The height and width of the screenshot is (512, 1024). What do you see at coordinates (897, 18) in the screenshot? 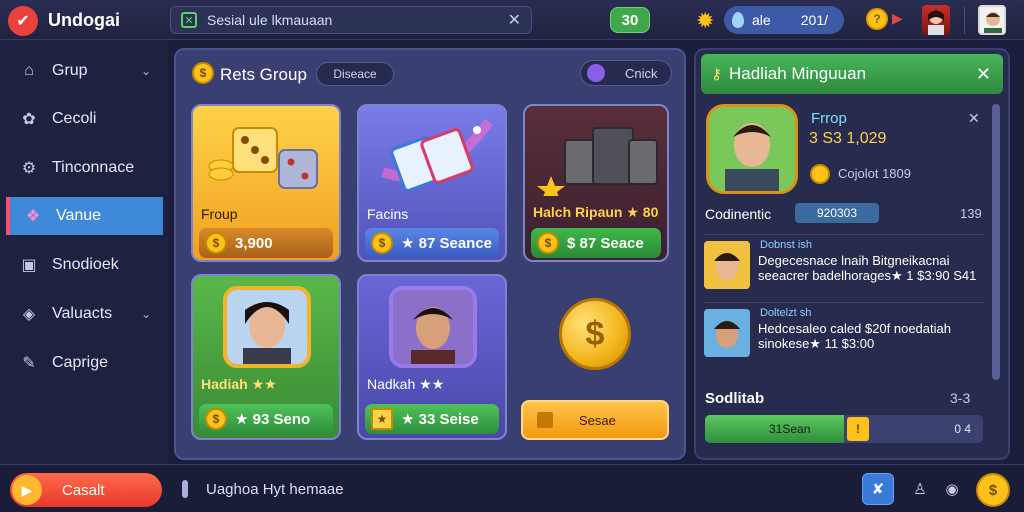
I see `arrow-icon: ▶` at bounding box center [897, 18].